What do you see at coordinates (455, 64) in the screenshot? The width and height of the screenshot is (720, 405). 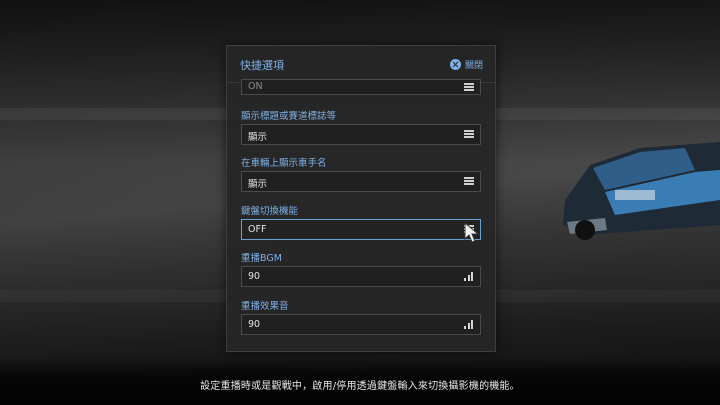 I see `close-icon` at bounding box center [455, 64].